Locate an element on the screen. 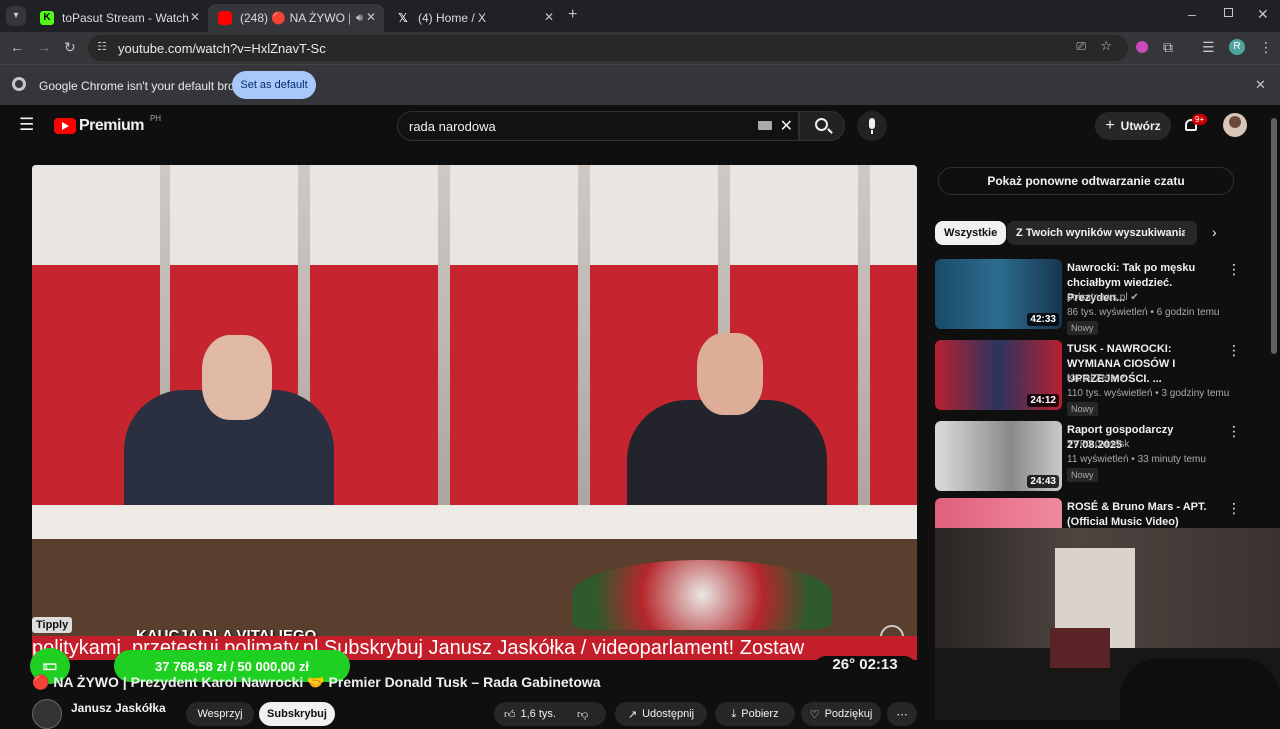 The height and width of the screenshot is (729, 1280). plus-icon: + is located at coordinates (1110, 125).